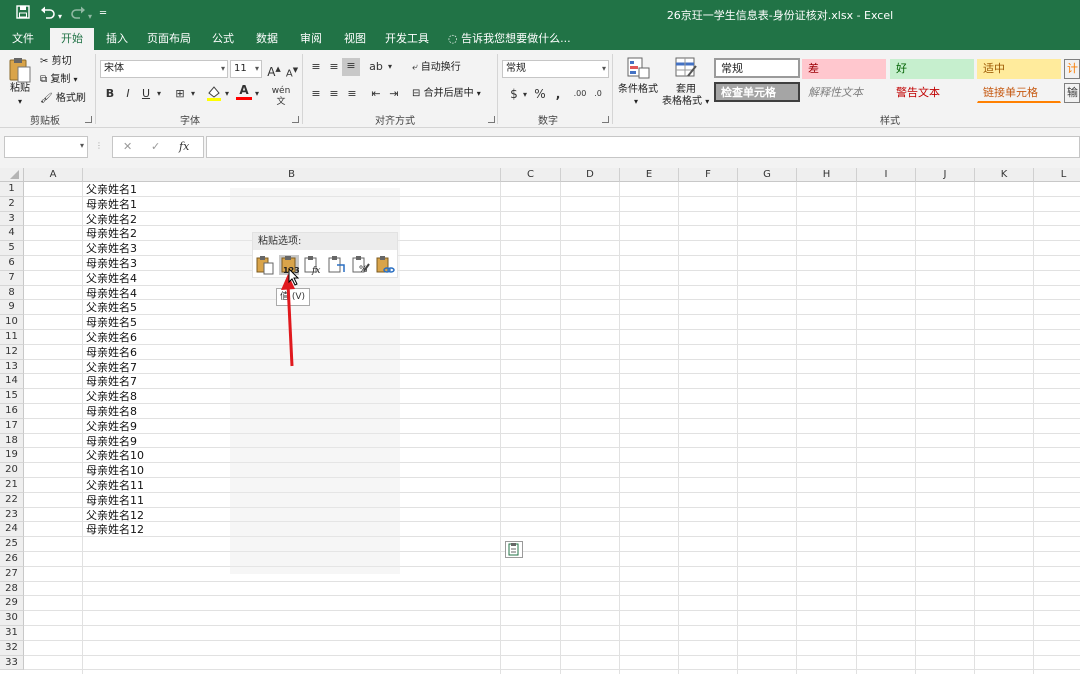 This screenshot has height=674, width=1080. What do you see at coordinates (111, 279) in the screenshot?
I see `cell-b7: 父亲姓名4` at bounding box center [111, 279].